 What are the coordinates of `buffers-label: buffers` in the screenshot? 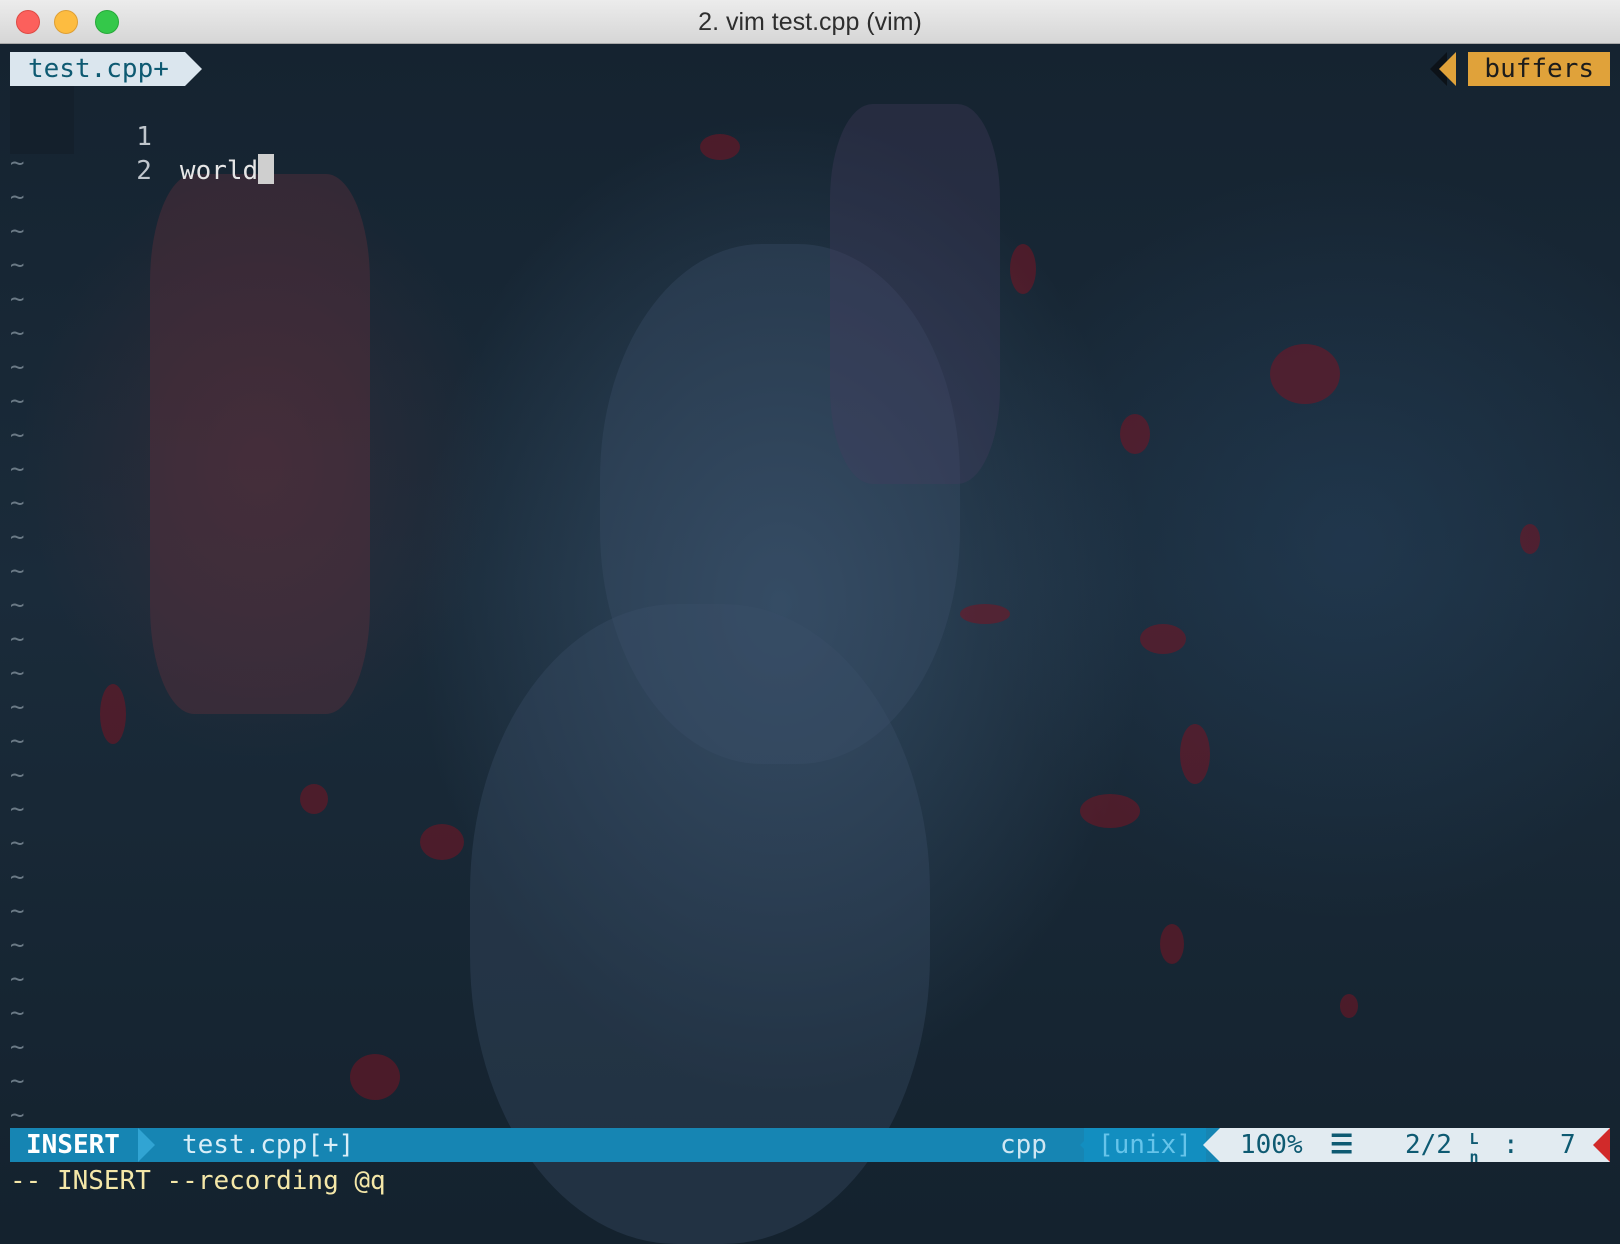 It's located at (1539, 69).